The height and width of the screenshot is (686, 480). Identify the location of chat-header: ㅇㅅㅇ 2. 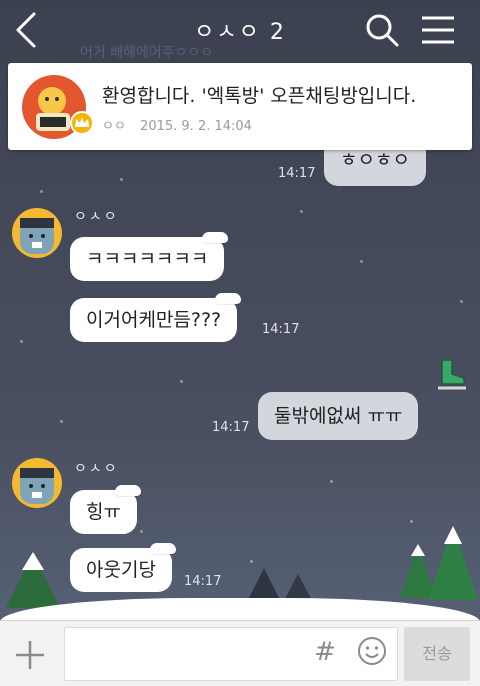
(240, 31).